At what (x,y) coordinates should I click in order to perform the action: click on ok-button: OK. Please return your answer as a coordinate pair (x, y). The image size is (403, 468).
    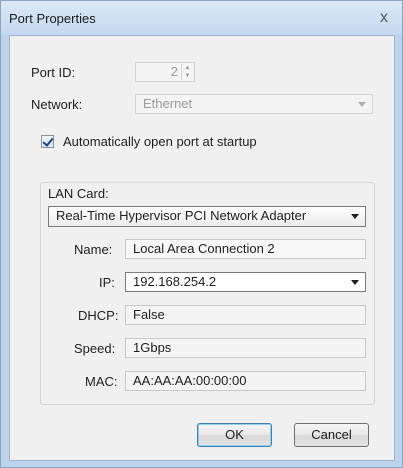
    Looking at the image, I should click on (234, 435).